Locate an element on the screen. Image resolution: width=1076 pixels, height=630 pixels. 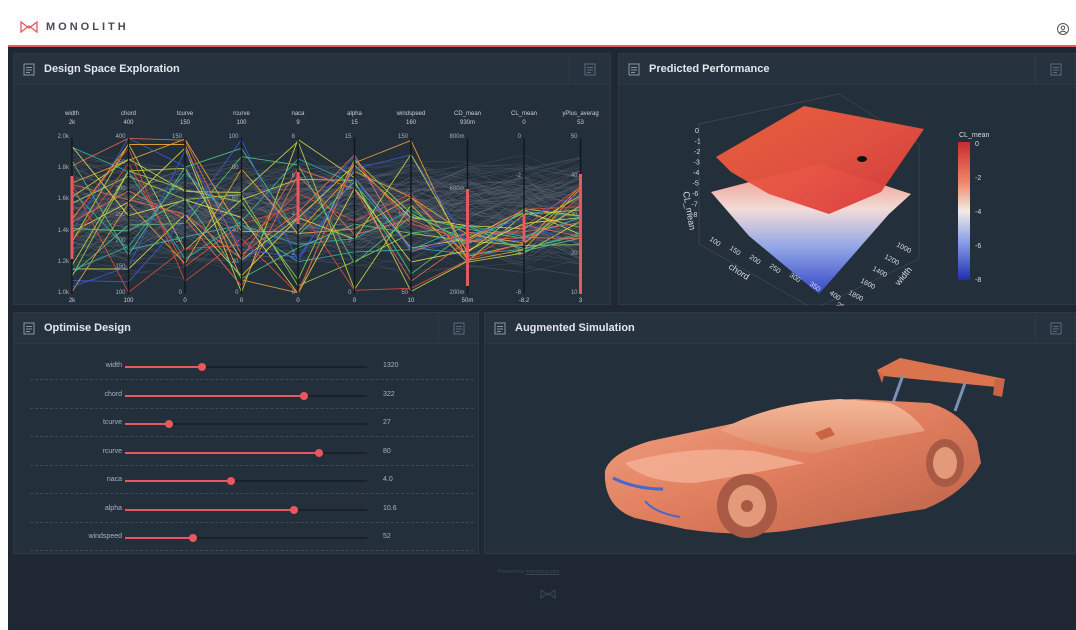
axis-tick-label: 15 is located at coordinates (348, 137).